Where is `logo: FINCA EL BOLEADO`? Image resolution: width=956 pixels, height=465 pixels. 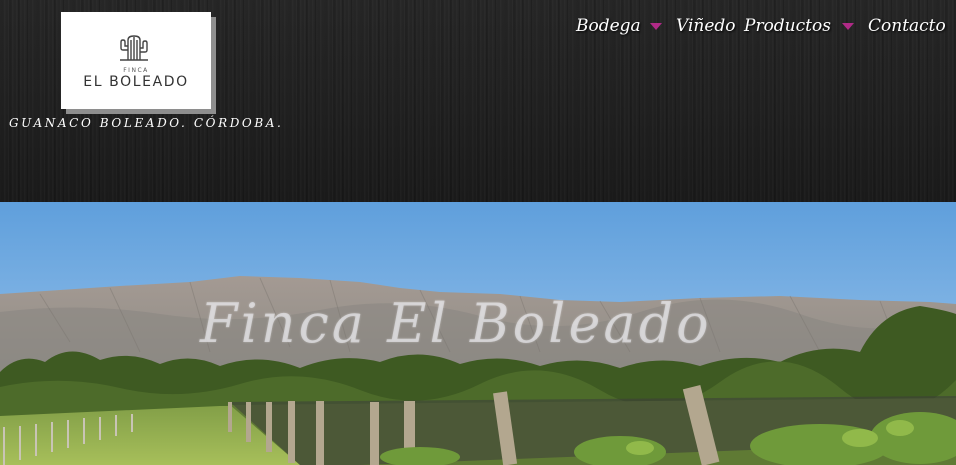 logo: FINCA EL BOLEADO is located at coordinates (136, 60).